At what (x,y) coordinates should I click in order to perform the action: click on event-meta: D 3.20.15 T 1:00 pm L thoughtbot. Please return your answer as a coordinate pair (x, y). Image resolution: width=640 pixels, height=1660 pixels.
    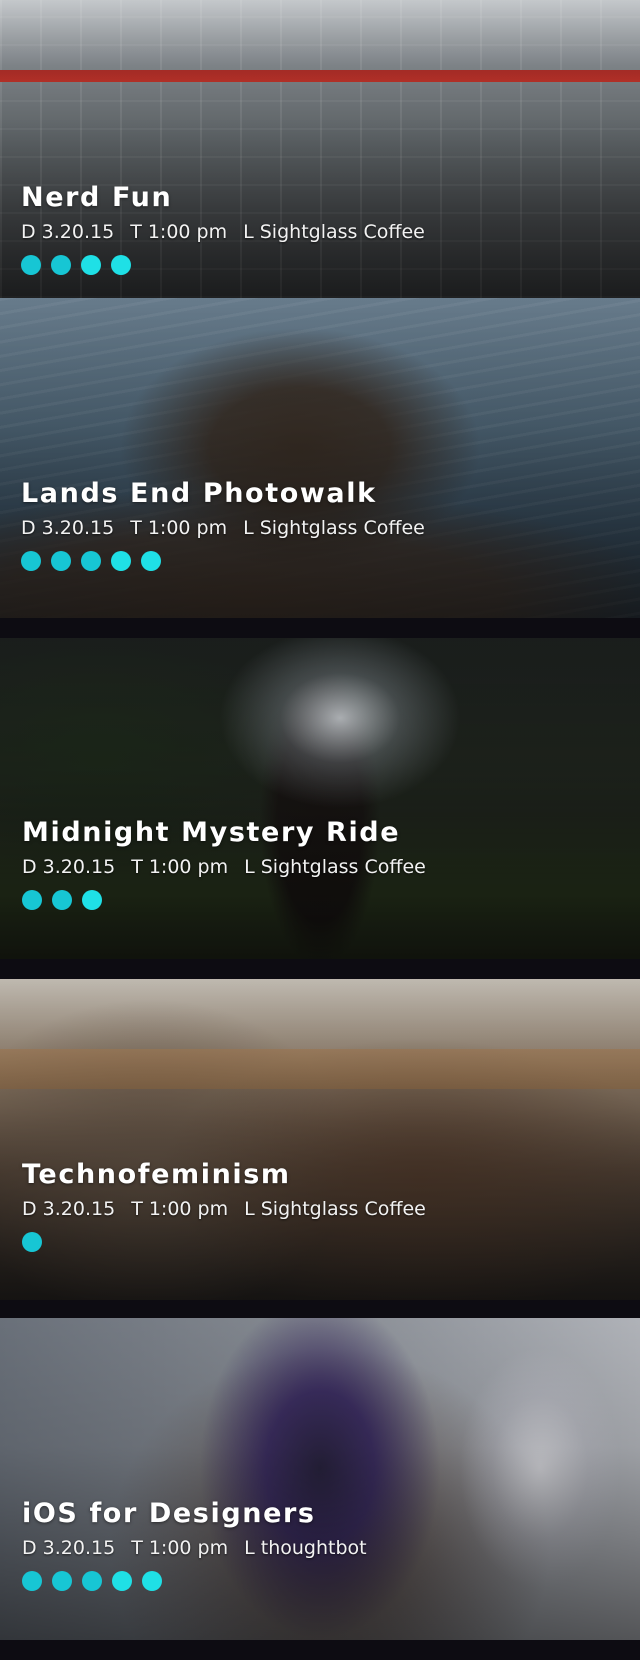
    Looking at the image, I should click on (321, 1548).